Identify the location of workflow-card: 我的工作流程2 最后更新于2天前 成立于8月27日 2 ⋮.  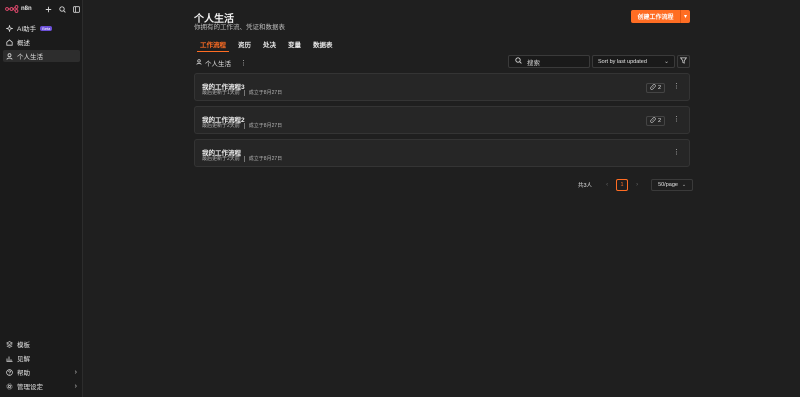
(442, 120).